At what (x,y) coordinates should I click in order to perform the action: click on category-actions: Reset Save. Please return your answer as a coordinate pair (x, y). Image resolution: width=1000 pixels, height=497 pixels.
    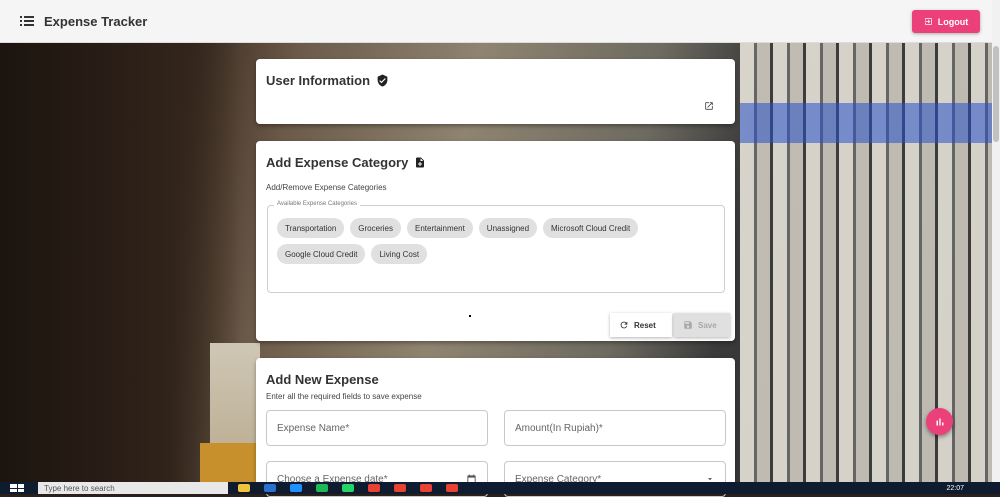
    Looking at the image, I should click on (670, 325).